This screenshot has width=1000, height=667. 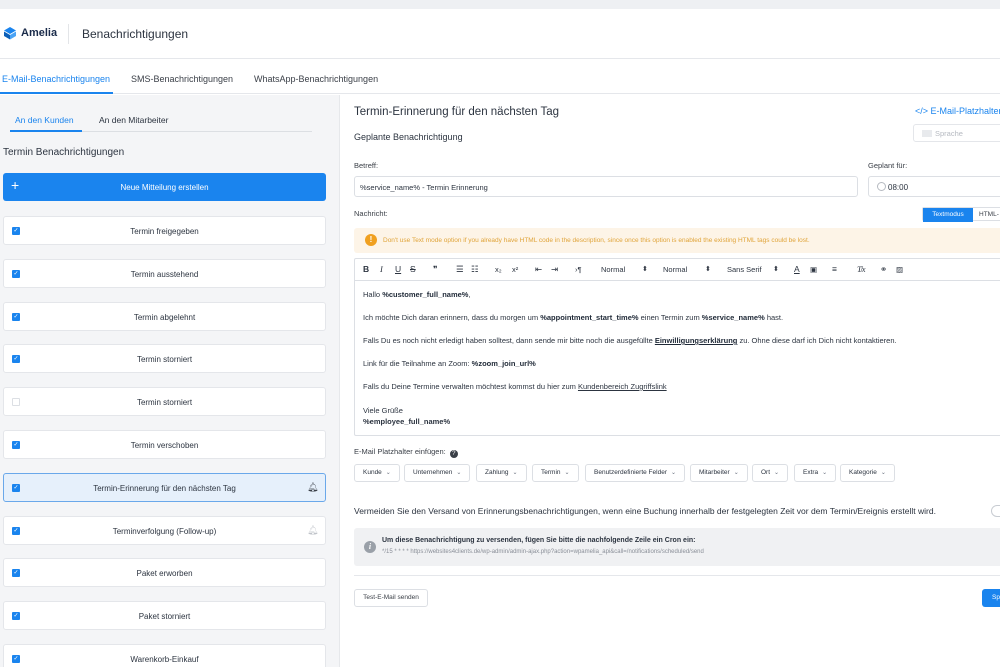 What do you see at coordinates (56, 79) in the screenshot?
I see `tab-email: E-Mail-Benachrichtigungen` at bounding box center [56, 79].